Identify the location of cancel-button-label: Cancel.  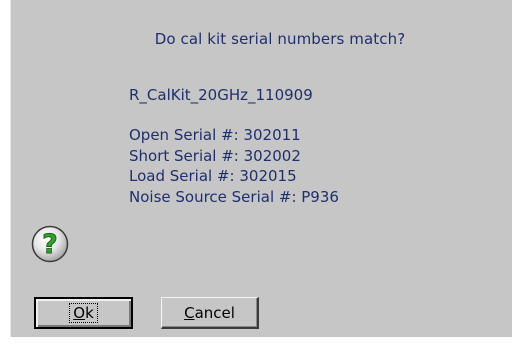
(209, 312).